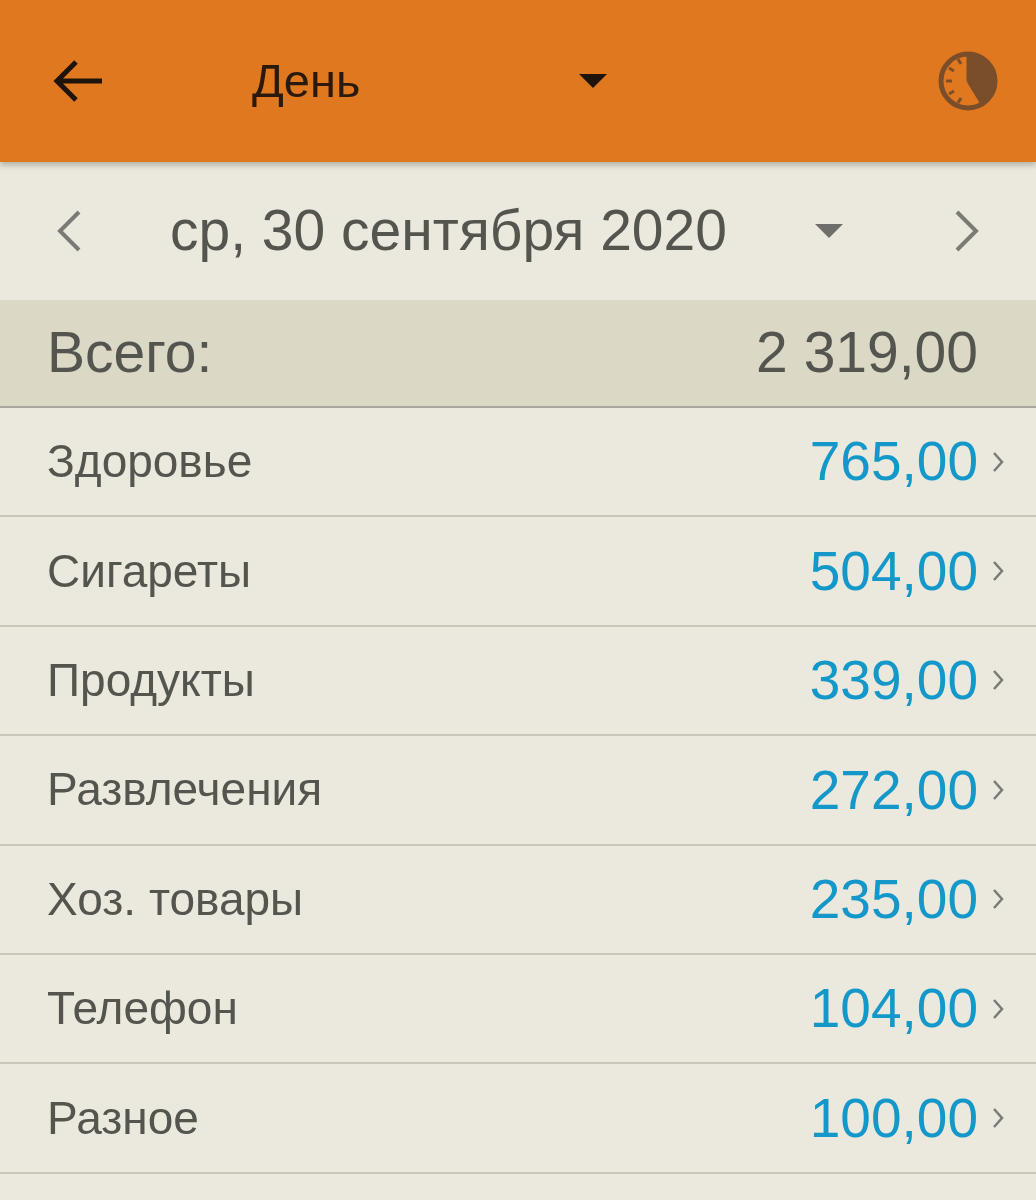  I want to click on back-button, so click(78, 81).